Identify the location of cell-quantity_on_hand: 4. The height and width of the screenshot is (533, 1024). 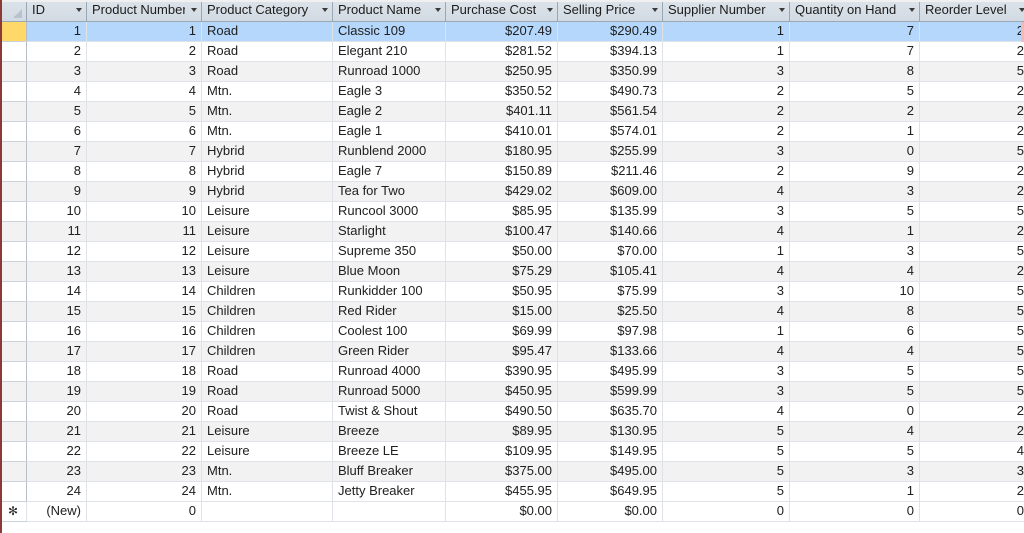
(854, 431).